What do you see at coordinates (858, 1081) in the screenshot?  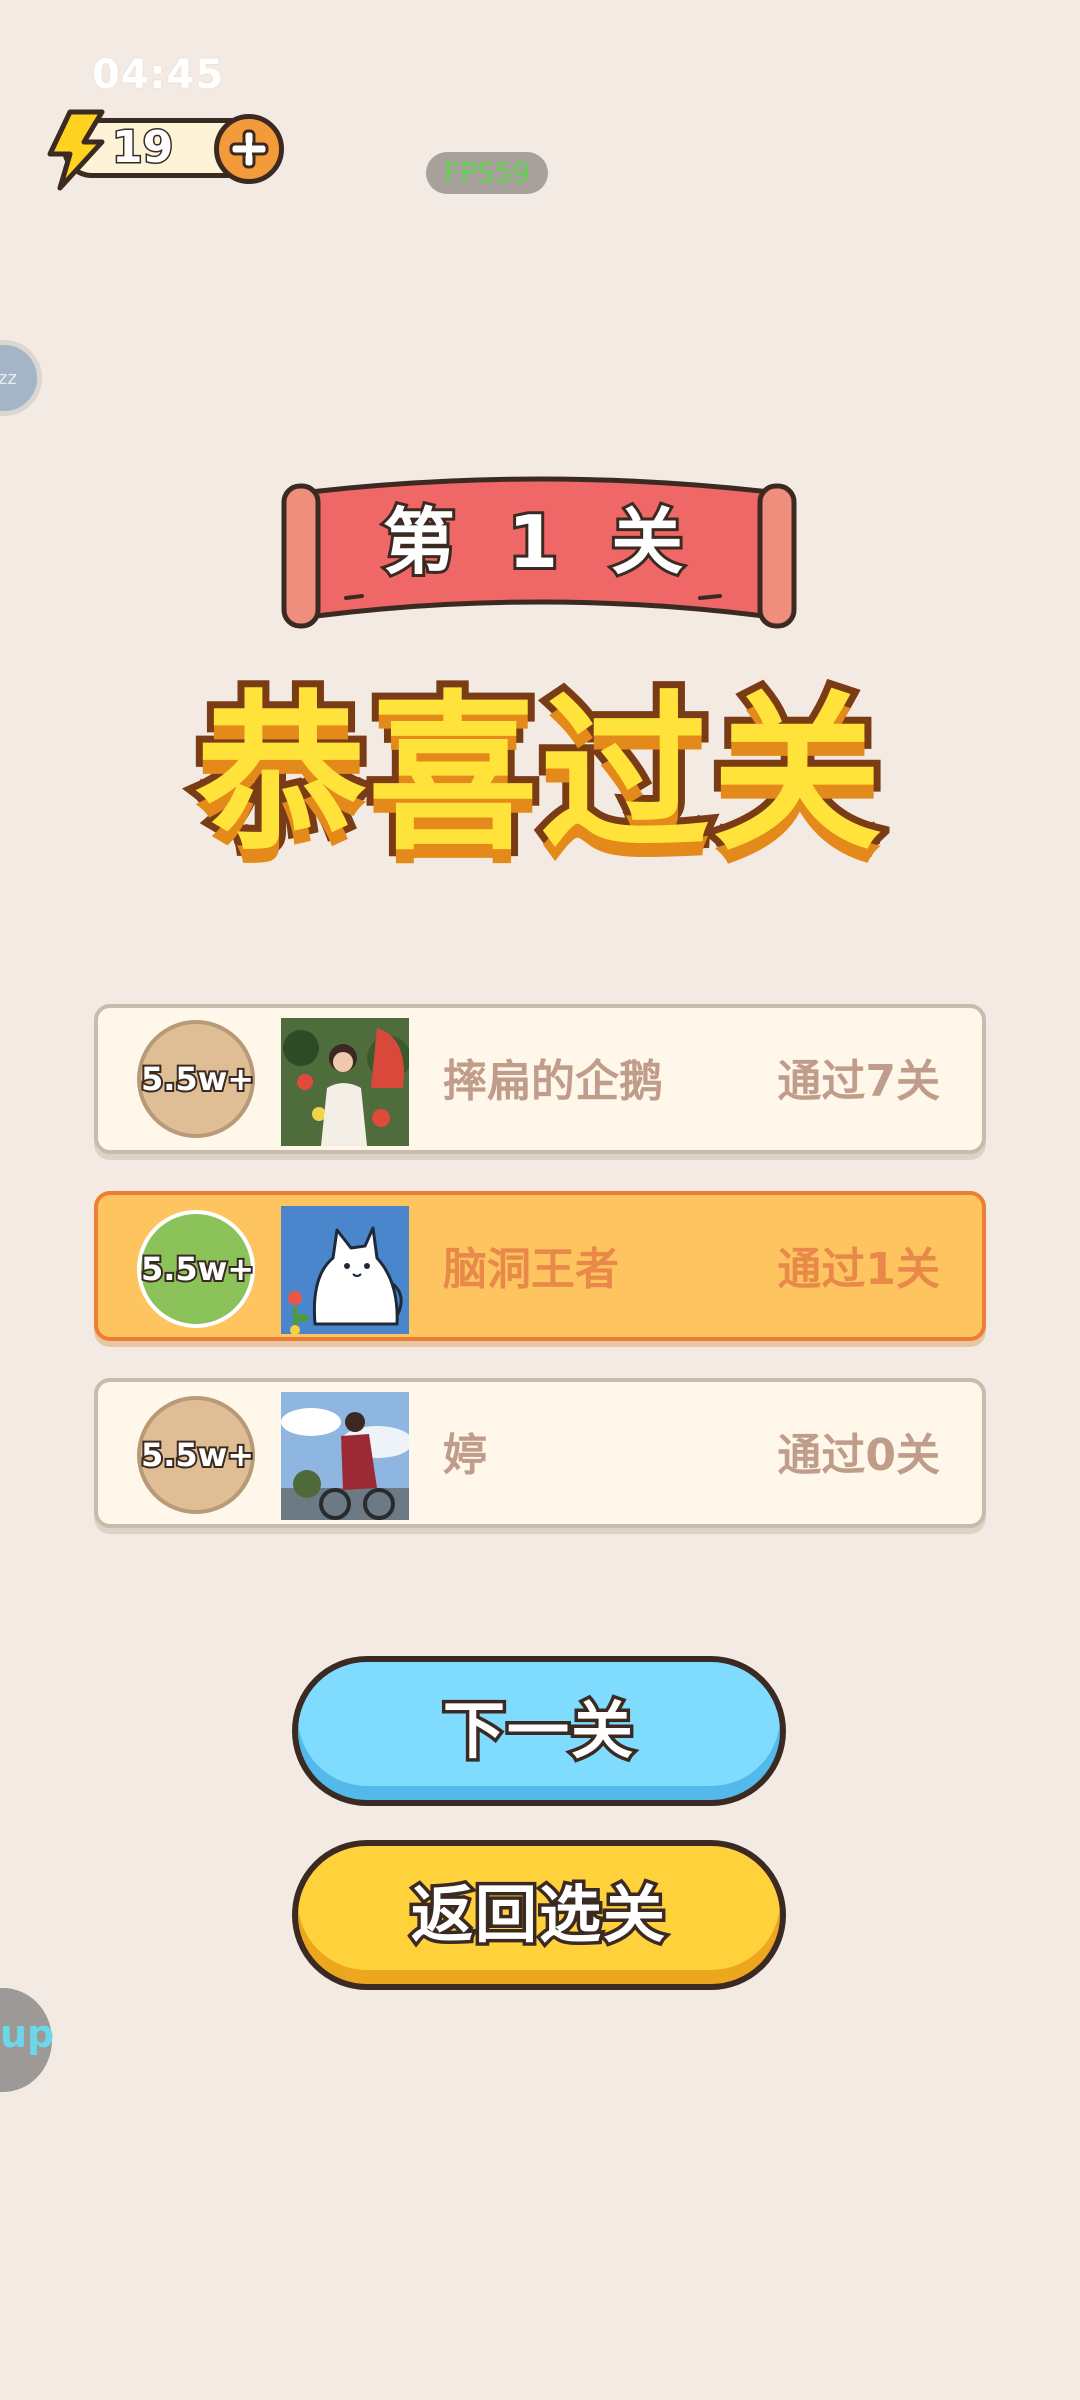 I see `player-progress: 通过7关` at bounding box center [858, 1081].